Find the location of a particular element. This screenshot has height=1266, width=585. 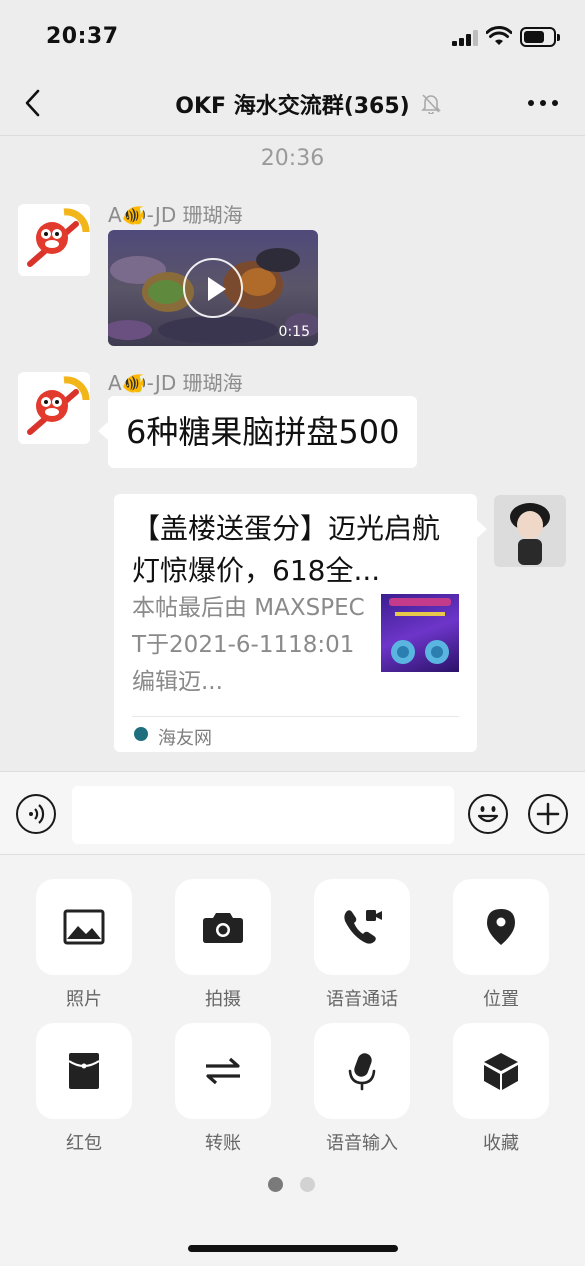

play-icon is located at coordinates (213, 288).